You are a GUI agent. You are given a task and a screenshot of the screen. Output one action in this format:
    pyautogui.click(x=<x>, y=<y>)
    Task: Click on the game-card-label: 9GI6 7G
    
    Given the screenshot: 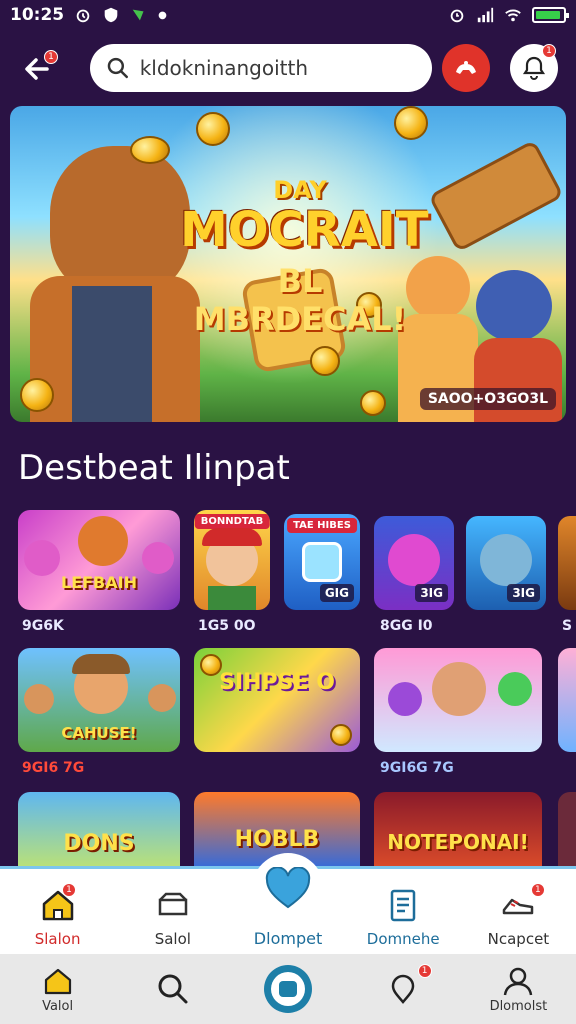 What is the action you would take?
    pyautogui.click(x=53, y=768)
    